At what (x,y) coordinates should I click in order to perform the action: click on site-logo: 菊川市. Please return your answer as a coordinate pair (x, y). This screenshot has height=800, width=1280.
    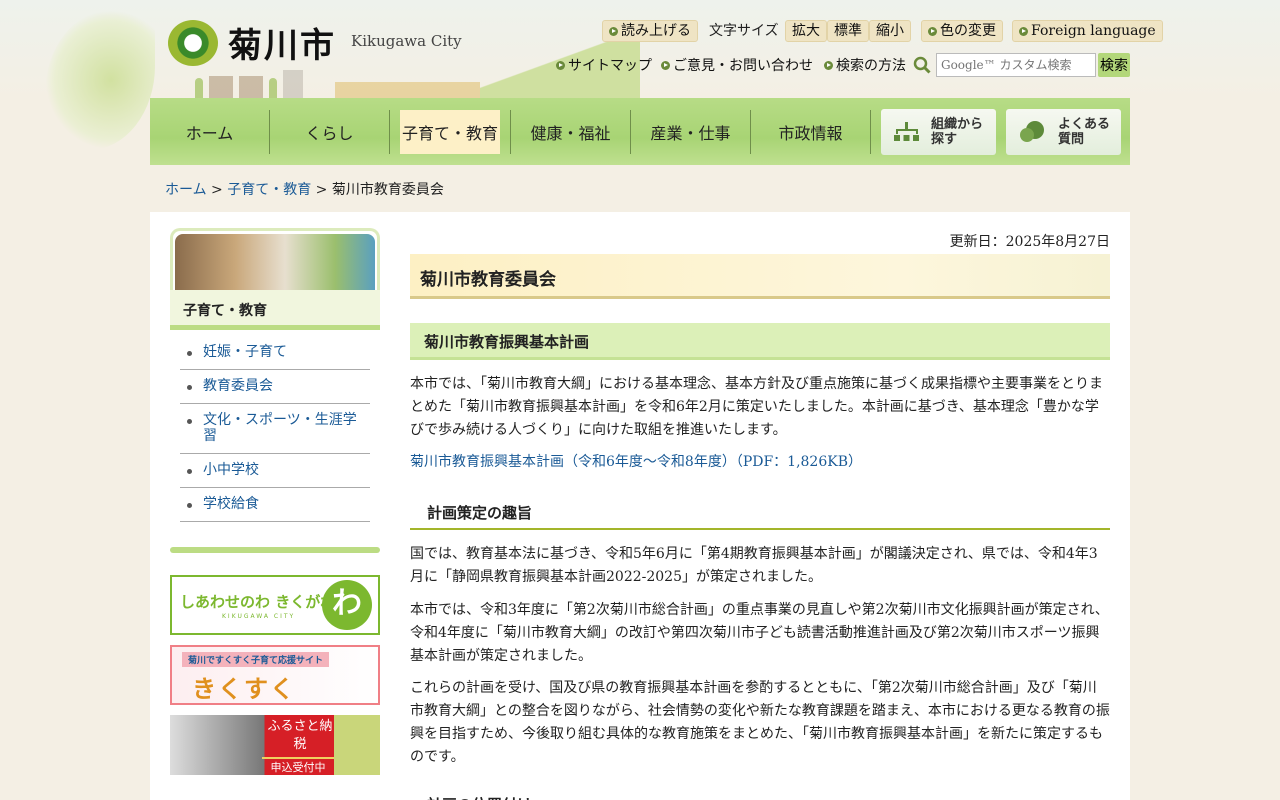
    Looking at the image, I should click on (252, 42).